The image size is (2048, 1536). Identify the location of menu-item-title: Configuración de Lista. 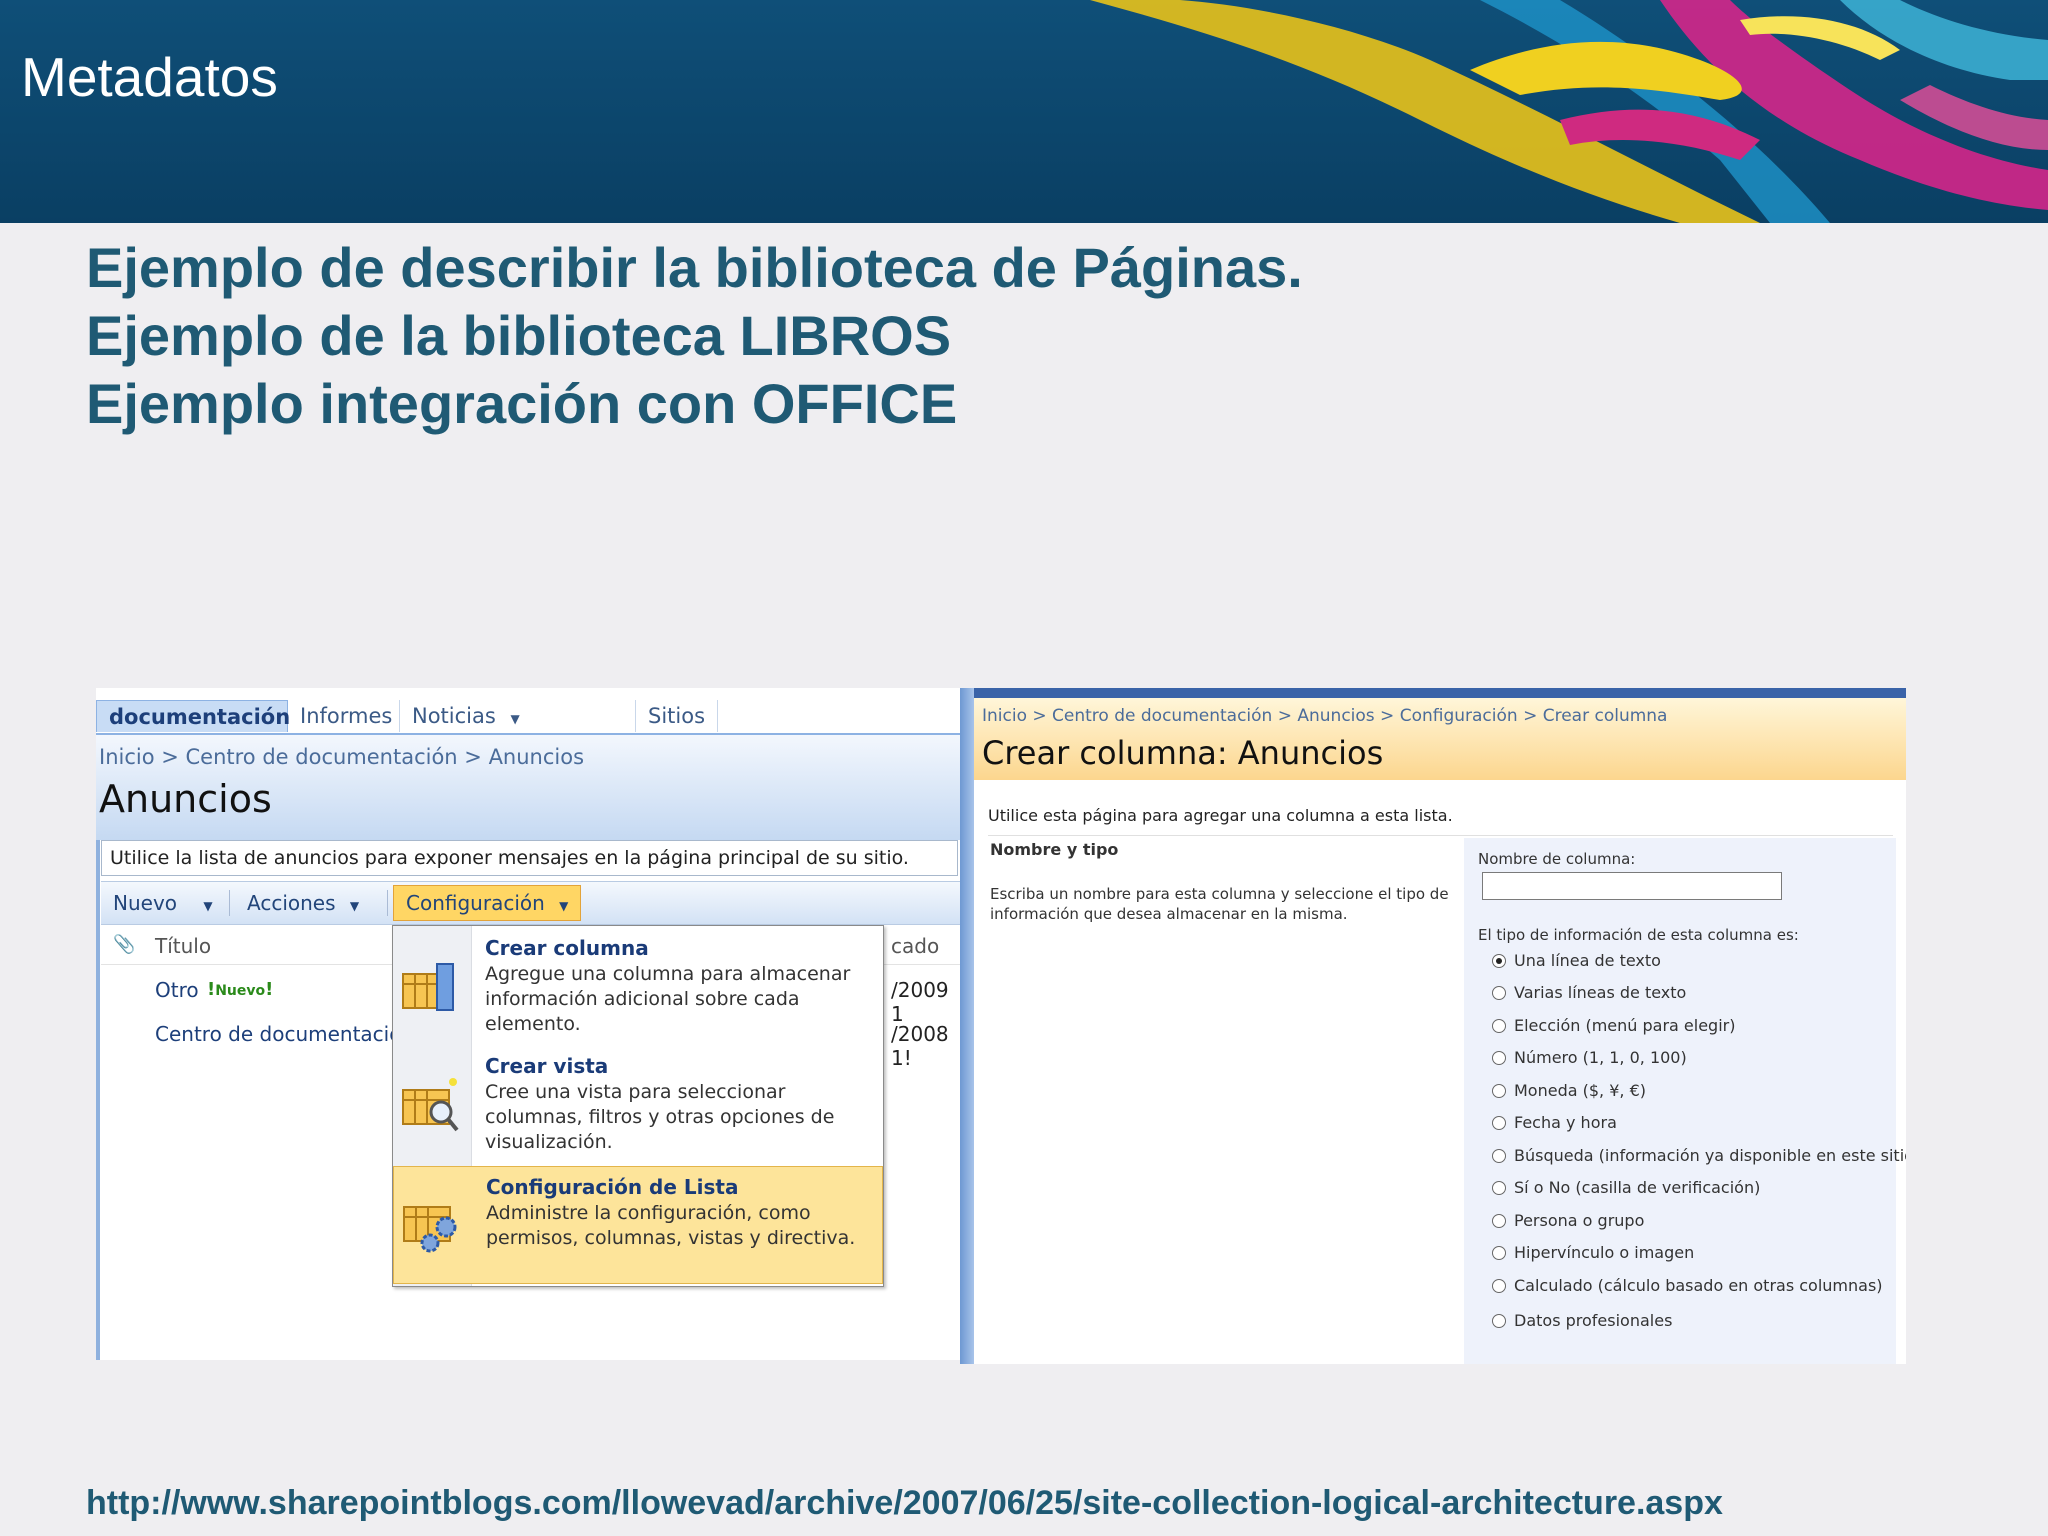
(612, 1187).